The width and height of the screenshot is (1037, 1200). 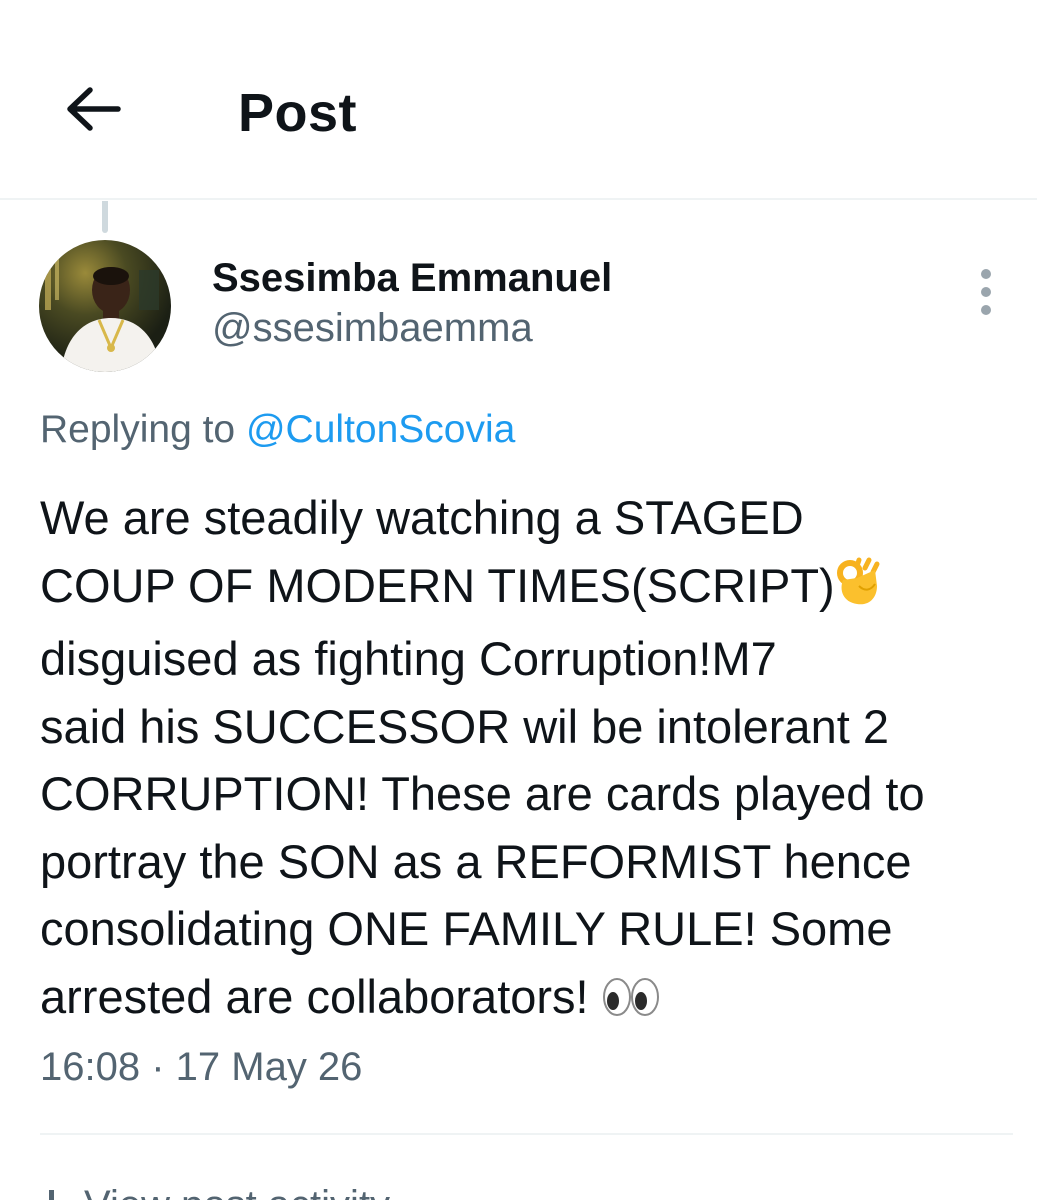 I want to click on replying-to: Replying to @CultonScovia, so click(x=277, y=430).